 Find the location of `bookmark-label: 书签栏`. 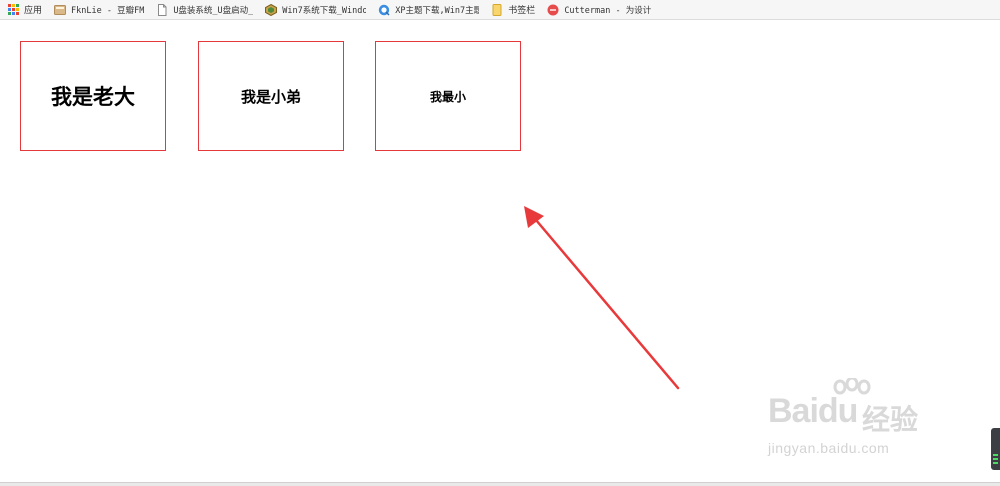

bookmark-label: 书签栏 is located at coordinates (522, 11).